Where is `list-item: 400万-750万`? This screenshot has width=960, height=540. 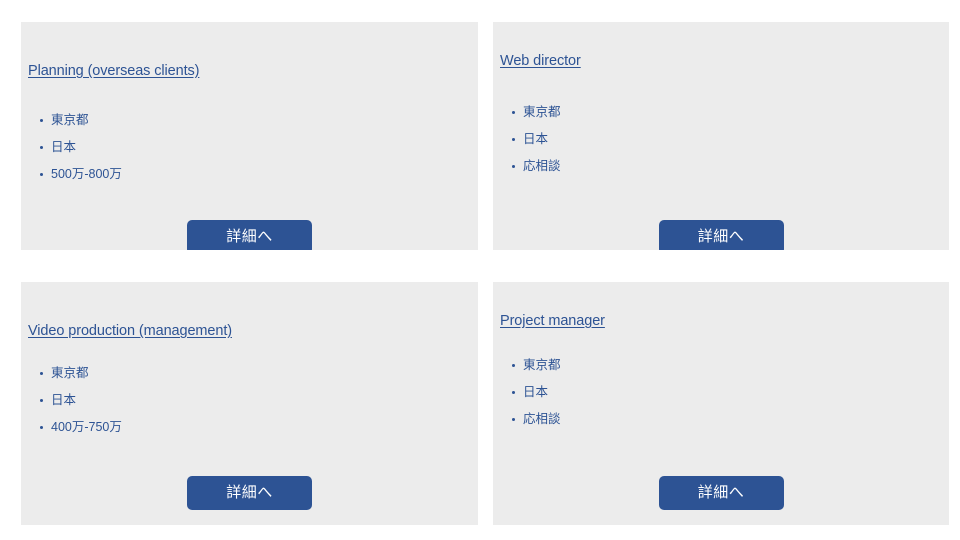 list-item: 400万-750万 is located at coordinates (249, 427).